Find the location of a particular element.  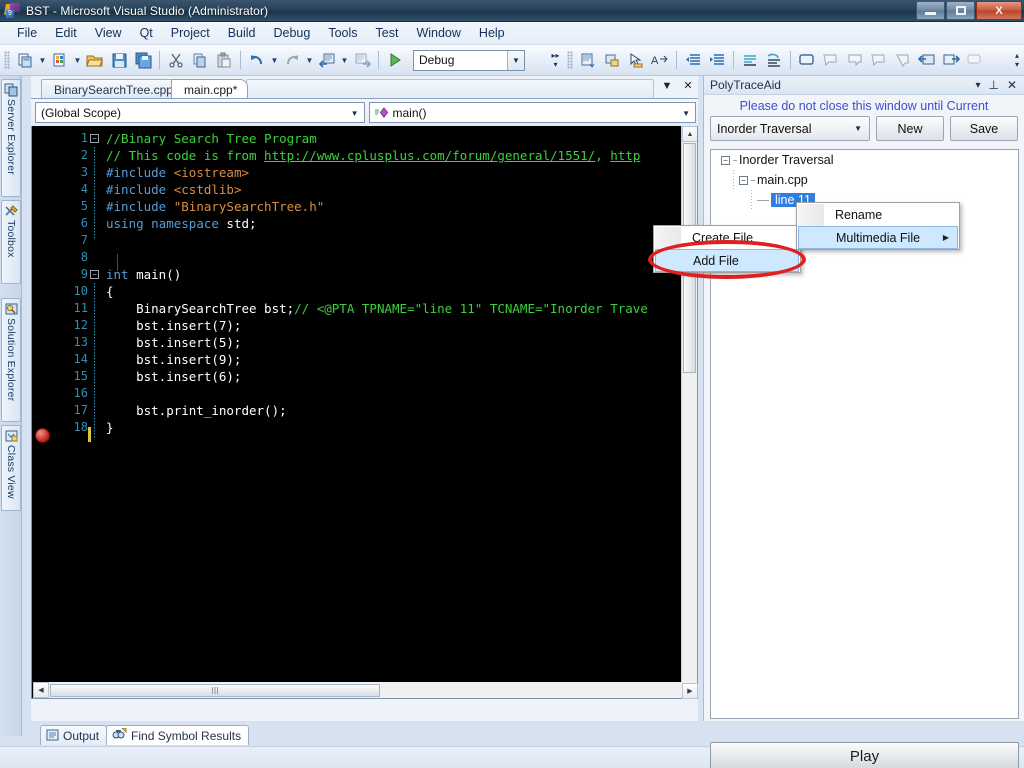

editor-horizontal-scrollbar: ◀ is located at coordinates (358, 690).